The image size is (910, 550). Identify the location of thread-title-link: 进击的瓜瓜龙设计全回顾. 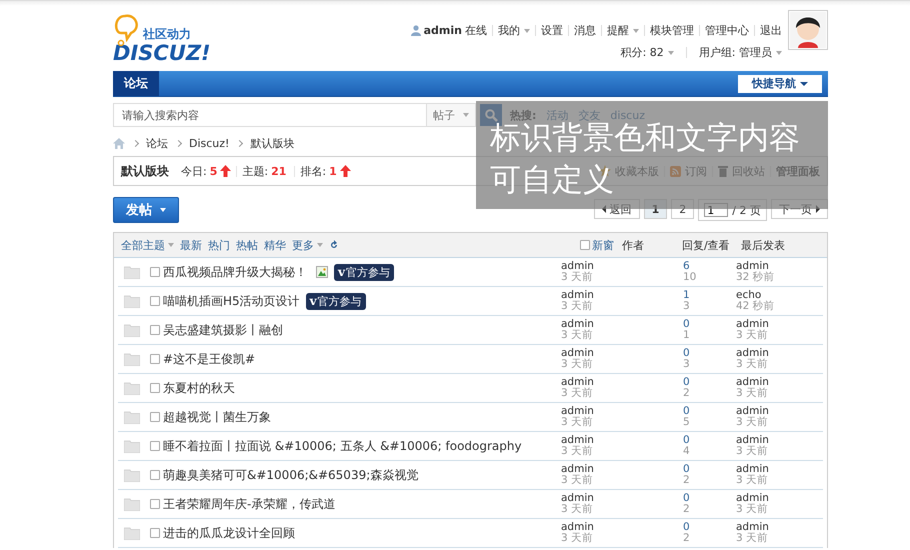
(229, 533).